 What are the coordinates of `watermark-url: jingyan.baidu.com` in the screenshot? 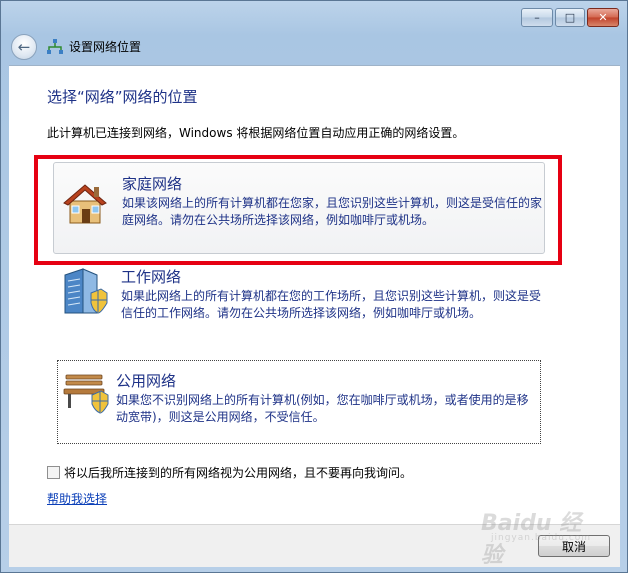 It's located at (541, 538).